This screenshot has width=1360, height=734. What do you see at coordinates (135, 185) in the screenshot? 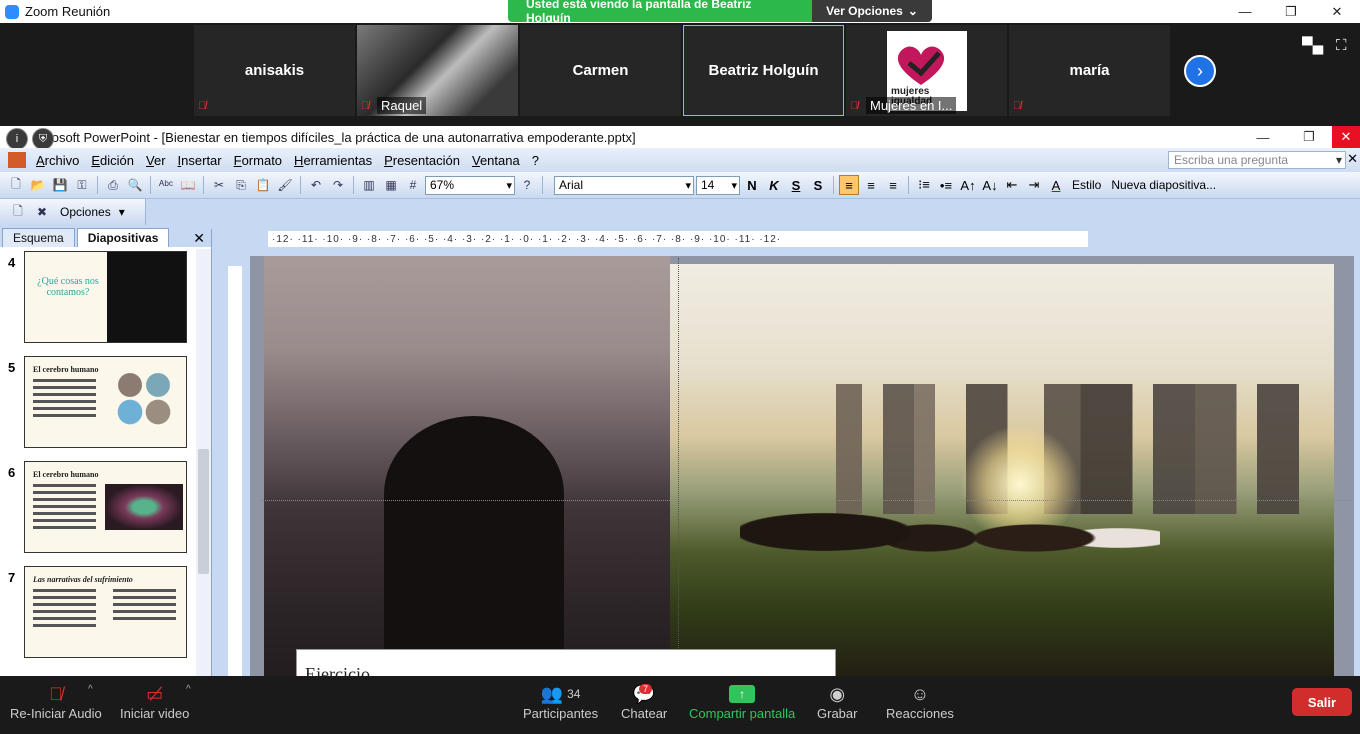
I see `print-preview-icon: 🔍` at bounding box center [135, 185].